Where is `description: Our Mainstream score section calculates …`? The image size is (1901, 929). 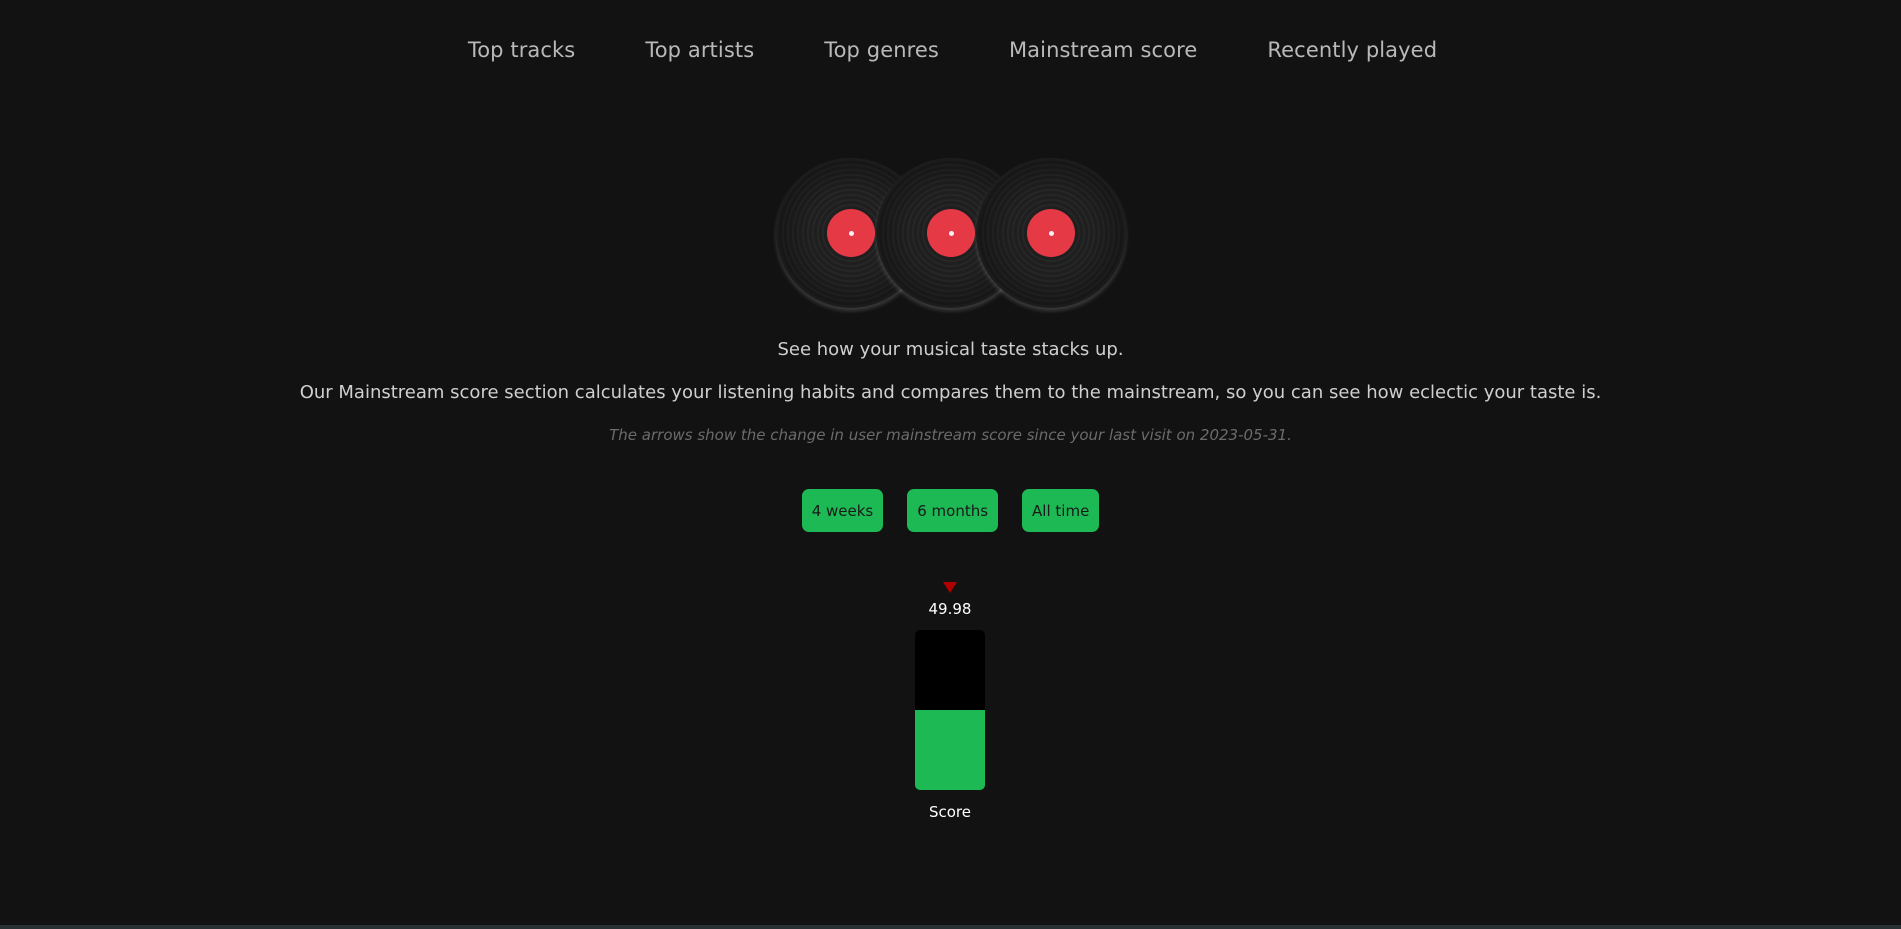 description: Our Mainstream score section calculates … is located at coordinates (950, 392).